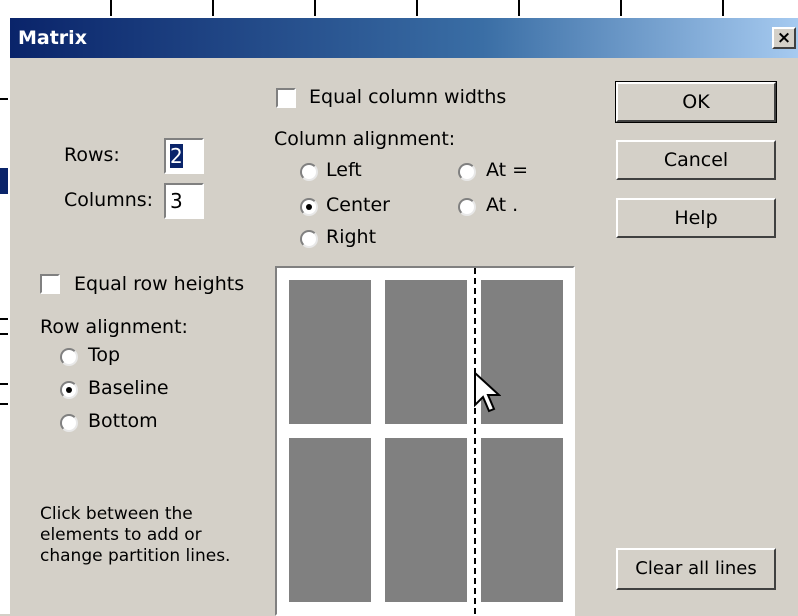 The height and width of the screenshot is (616, 798). What do you see at coordinates (176, 201) in the screenshot?
I see `columns-value: 3` at bounding box center [176, 201].